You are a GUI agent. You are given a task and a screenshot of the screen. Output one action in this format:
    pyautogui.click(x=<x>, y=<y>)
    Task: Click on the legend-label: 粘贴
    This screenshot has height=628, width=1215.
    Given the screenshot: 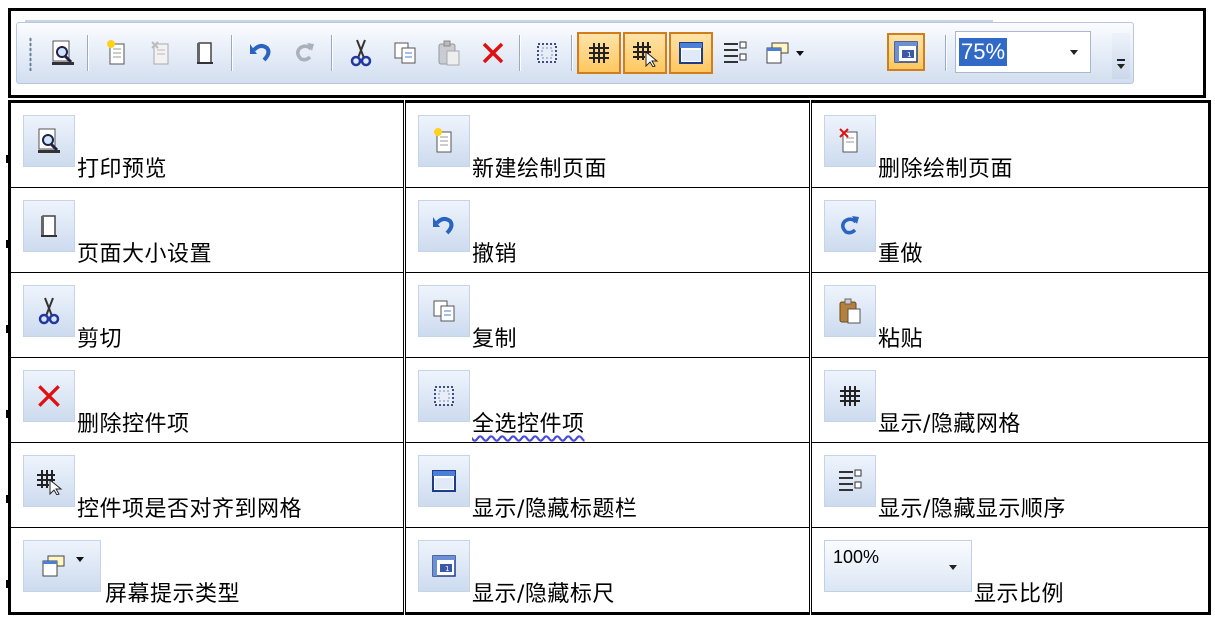 What is the action you would take?
    pyautogui.click(x=901, y=339)
    